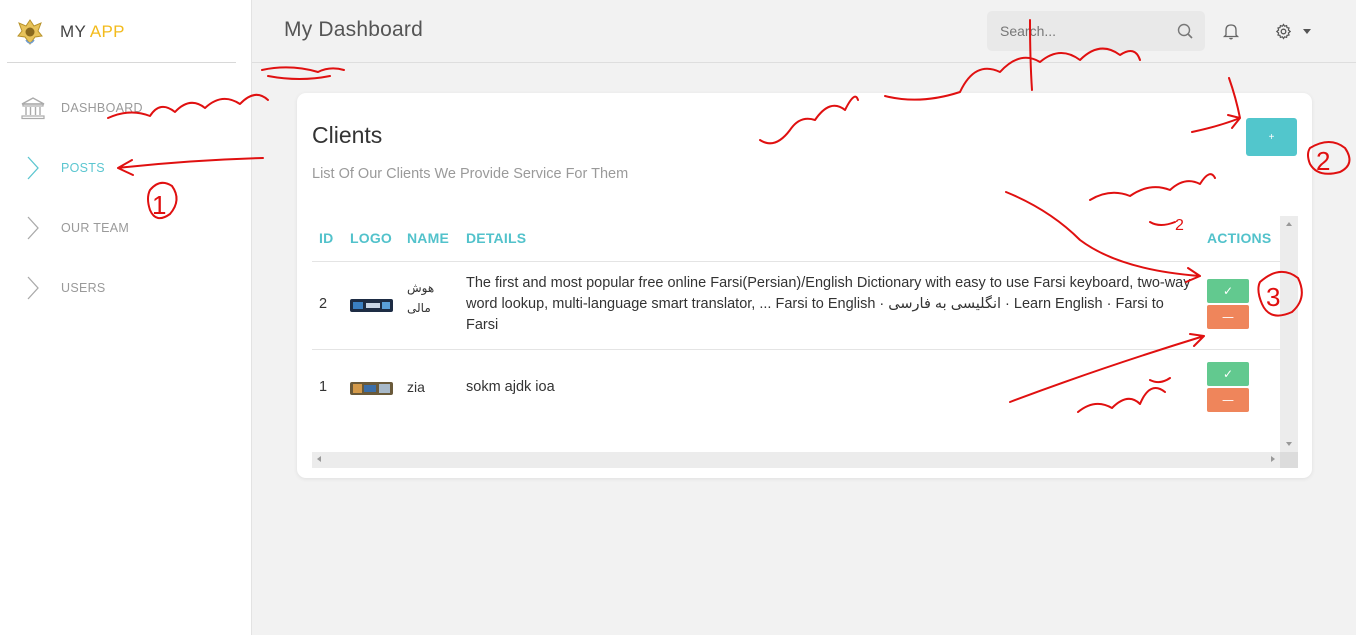  I want to click on column-header-name: NAME, so click(428, 238).